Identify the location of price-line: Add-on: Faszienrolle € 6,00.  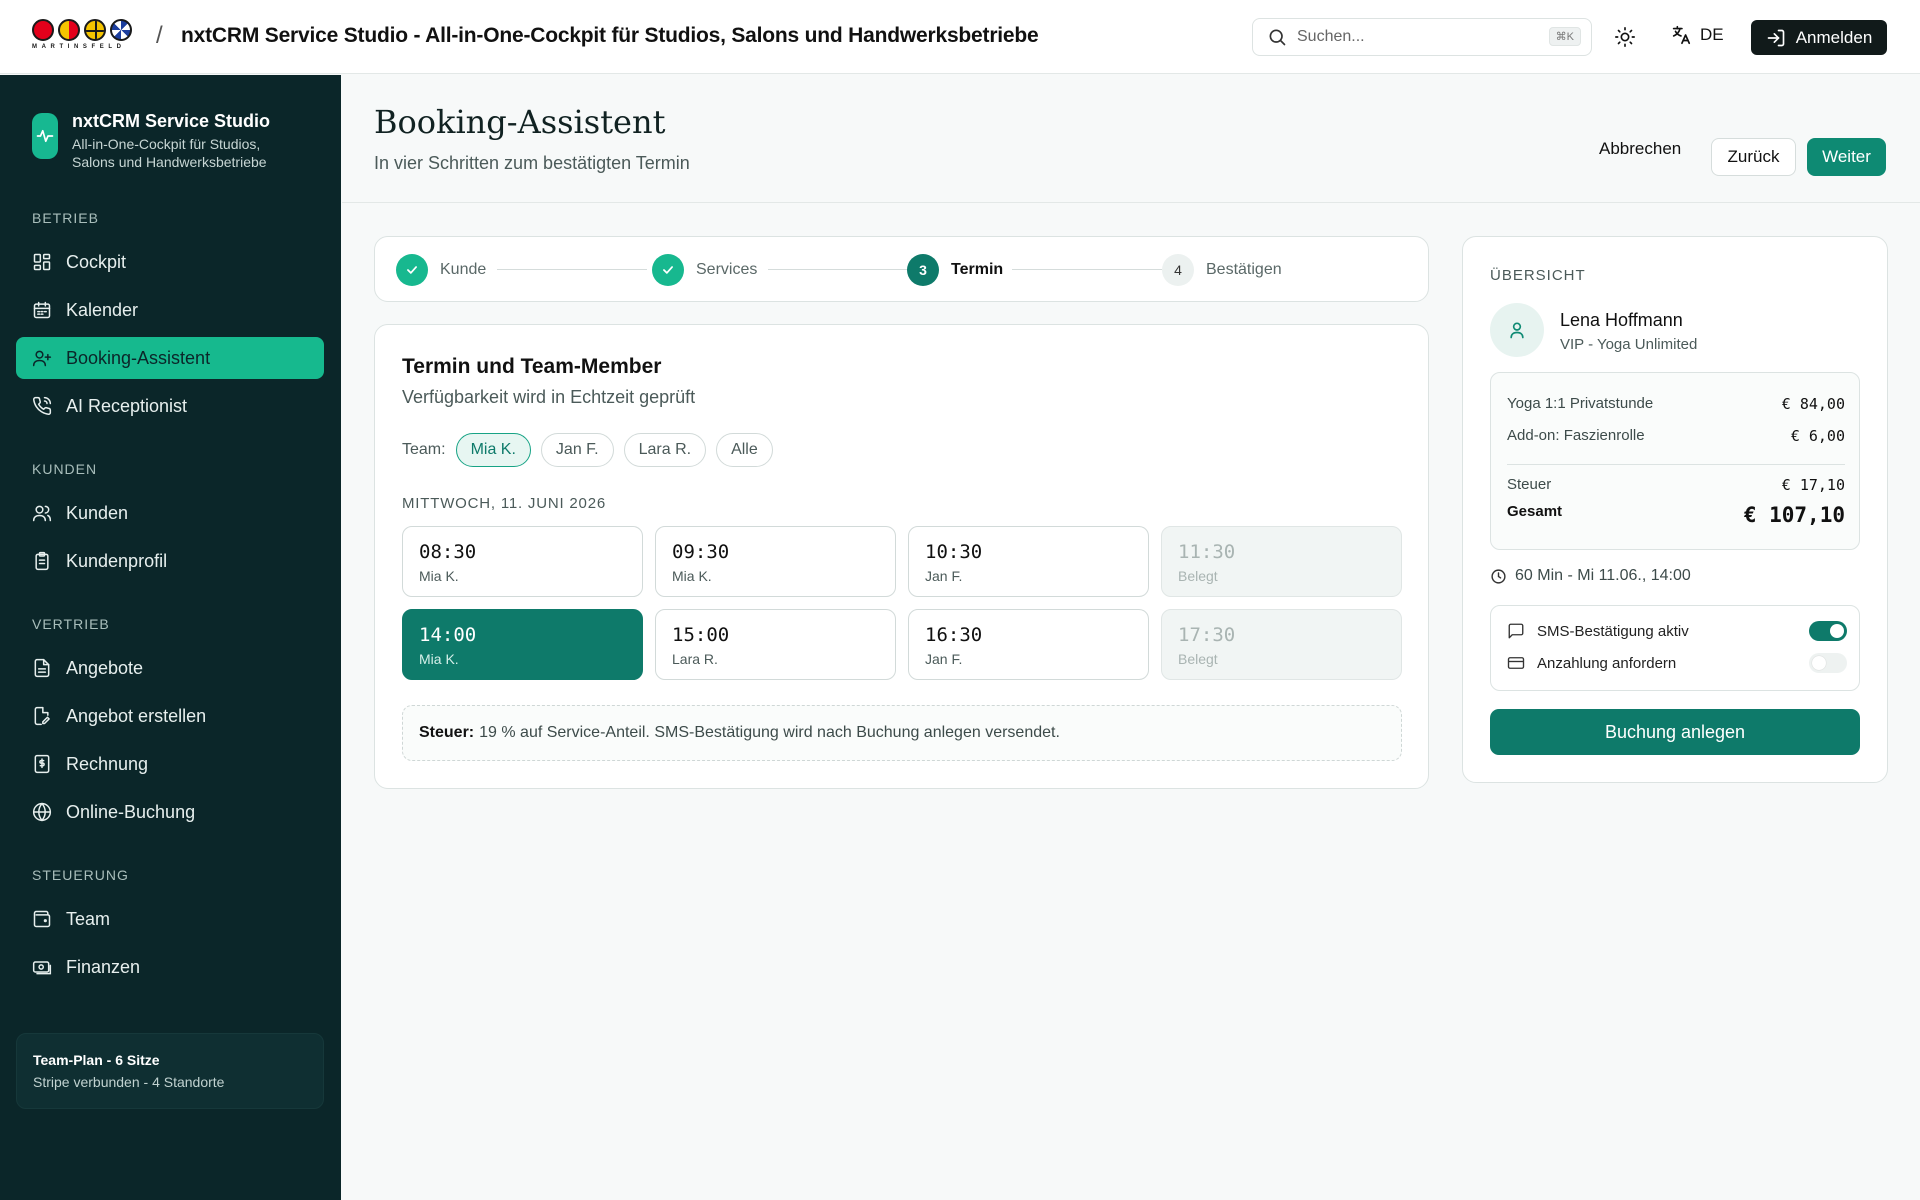
(1676, 436).